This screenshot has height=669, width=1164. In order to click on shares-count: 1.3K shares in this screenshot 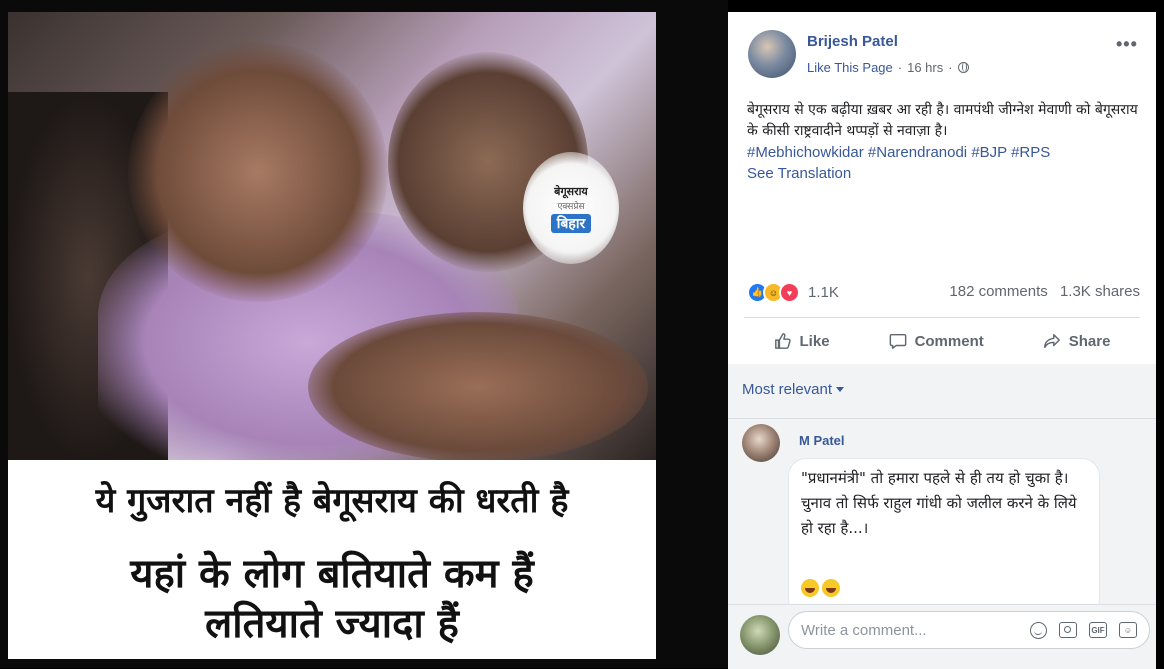, I will do `click(1100, 291)`.